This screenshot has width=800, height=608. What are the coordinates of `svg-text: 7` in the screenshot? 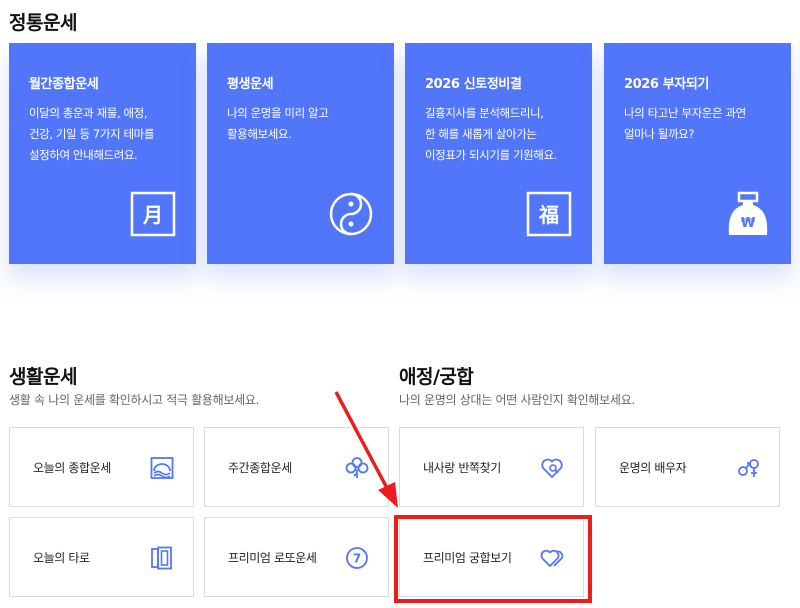 It's located at (357, 559).